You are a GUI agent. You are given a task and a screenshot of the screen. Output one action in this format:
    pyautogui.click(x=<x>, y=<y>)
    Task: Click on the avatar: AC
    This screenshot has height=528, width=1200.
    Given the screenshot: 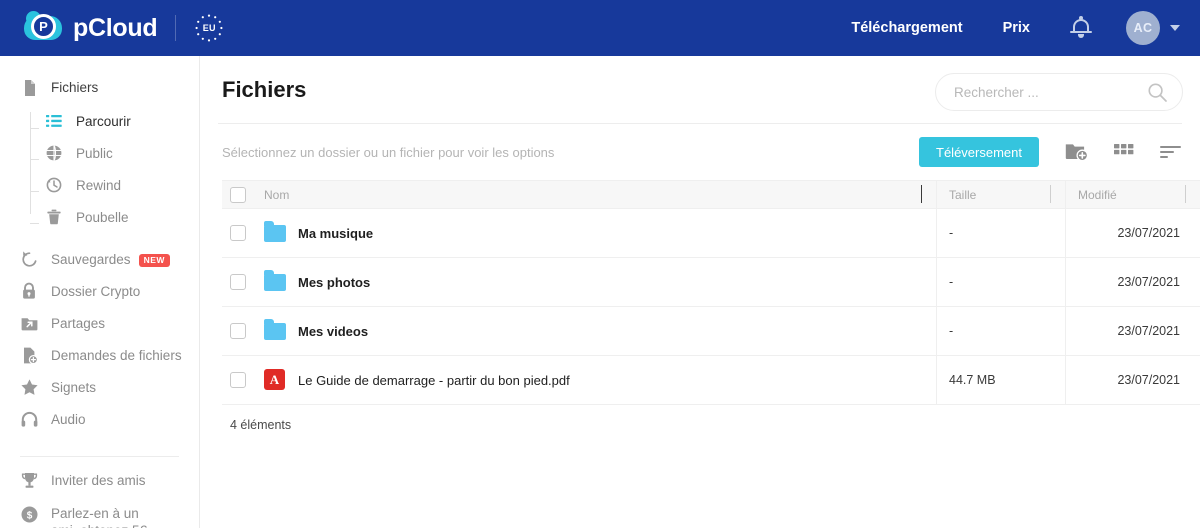 What is the action you would take?
    pyautogui.click(x=1143, y=28)
    